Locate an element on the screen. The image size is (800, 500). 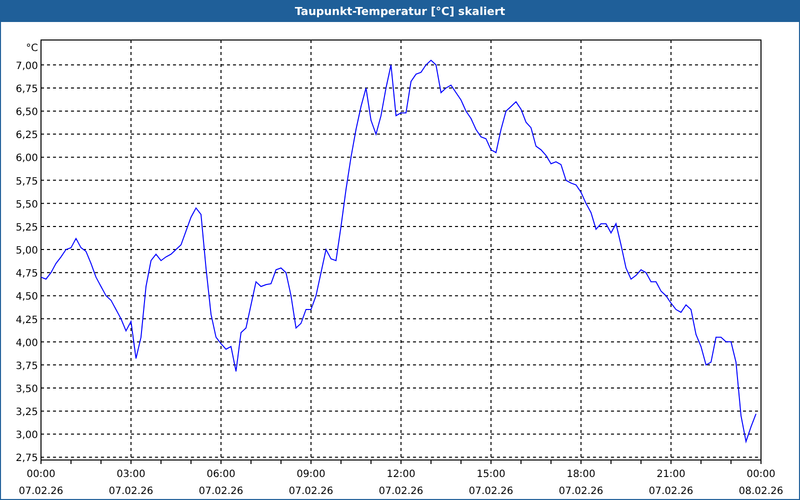
y-tick-label: 4,00 is located at coordinates (27, 343).